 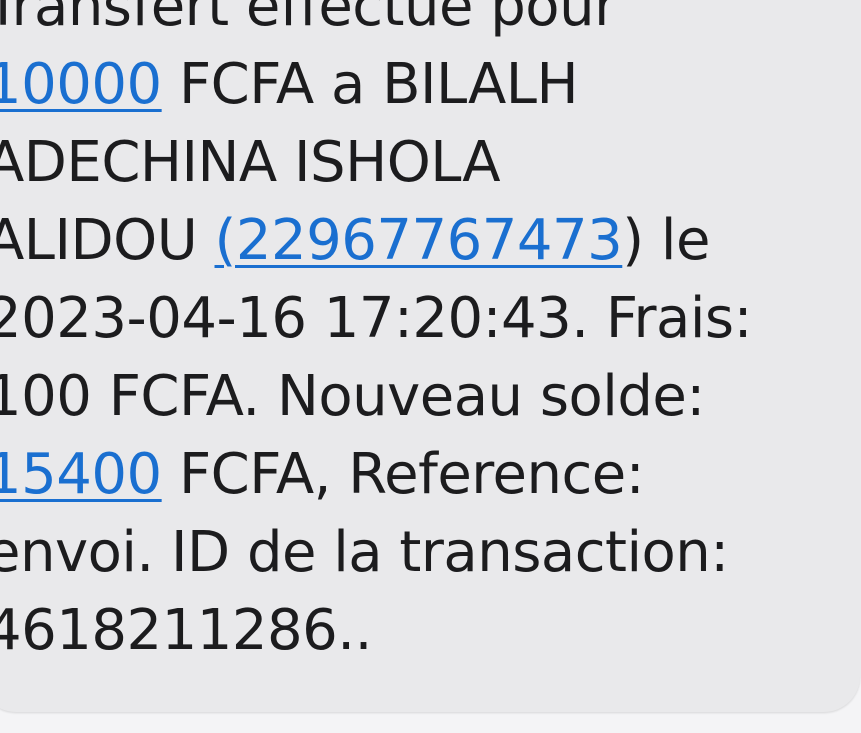 What do you see at coordinates (81, 474) in the screenshot?
I see `balance-link: 15400` at bounding box center [81, 474].